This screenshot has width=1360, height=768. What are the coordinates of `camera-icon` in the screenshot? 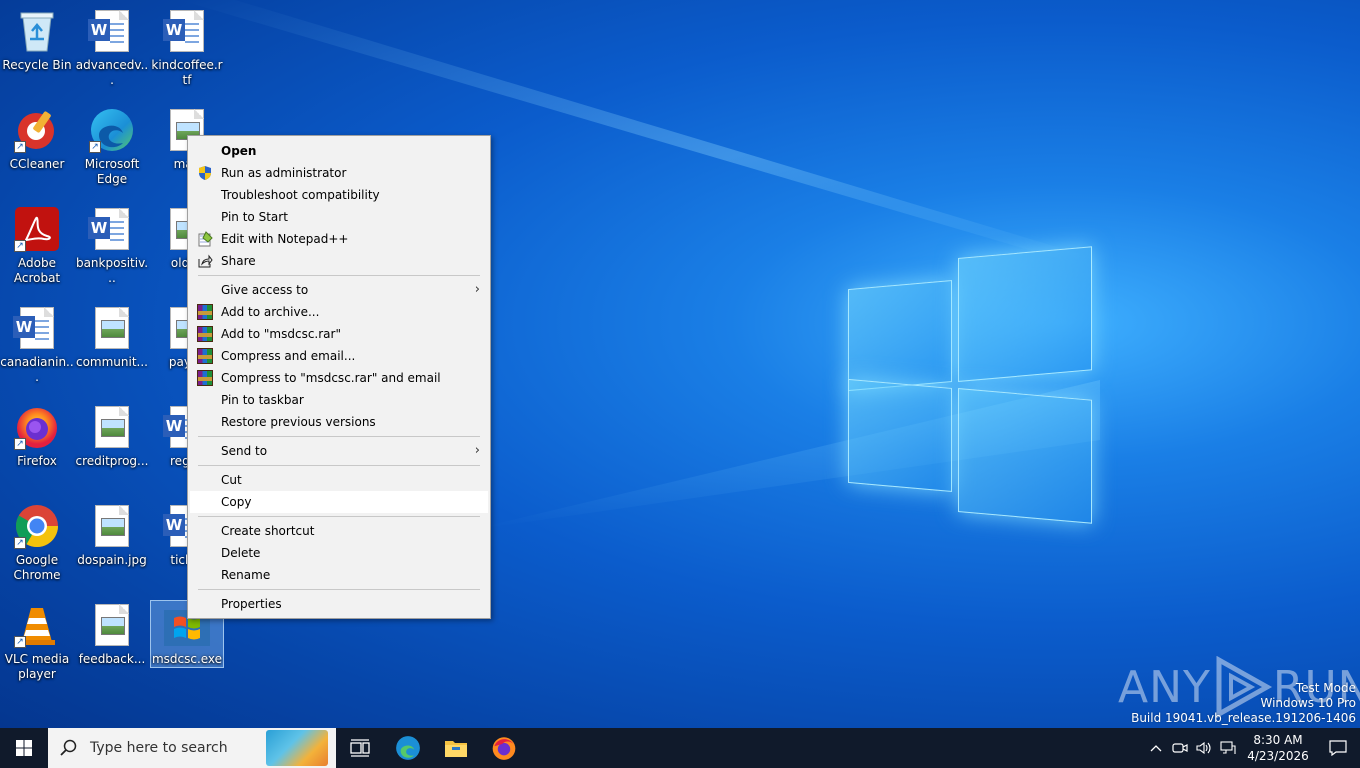 It's located at (1180, 748).